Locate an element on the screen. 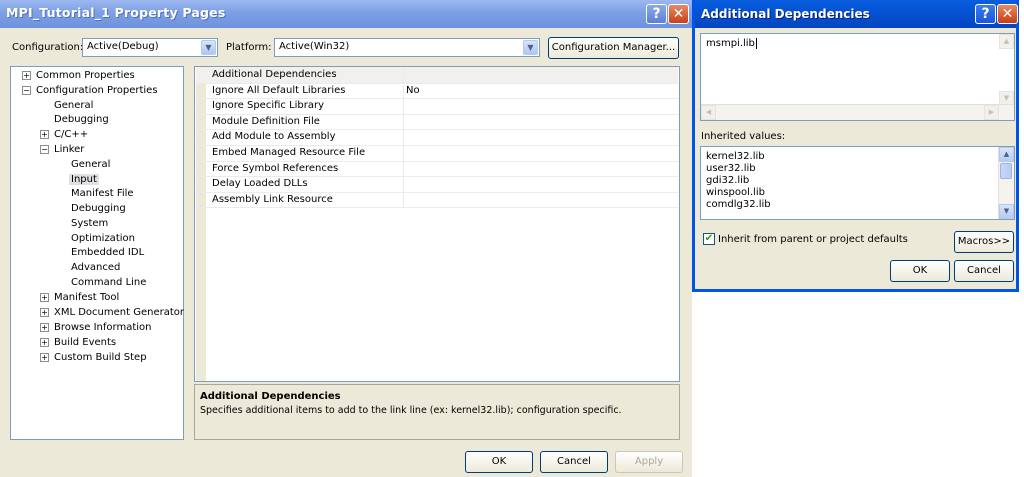 The width and height of the screenshot is (1024, 477). inherited-value-item: winspool.lib is located at coordinates (735, 192).